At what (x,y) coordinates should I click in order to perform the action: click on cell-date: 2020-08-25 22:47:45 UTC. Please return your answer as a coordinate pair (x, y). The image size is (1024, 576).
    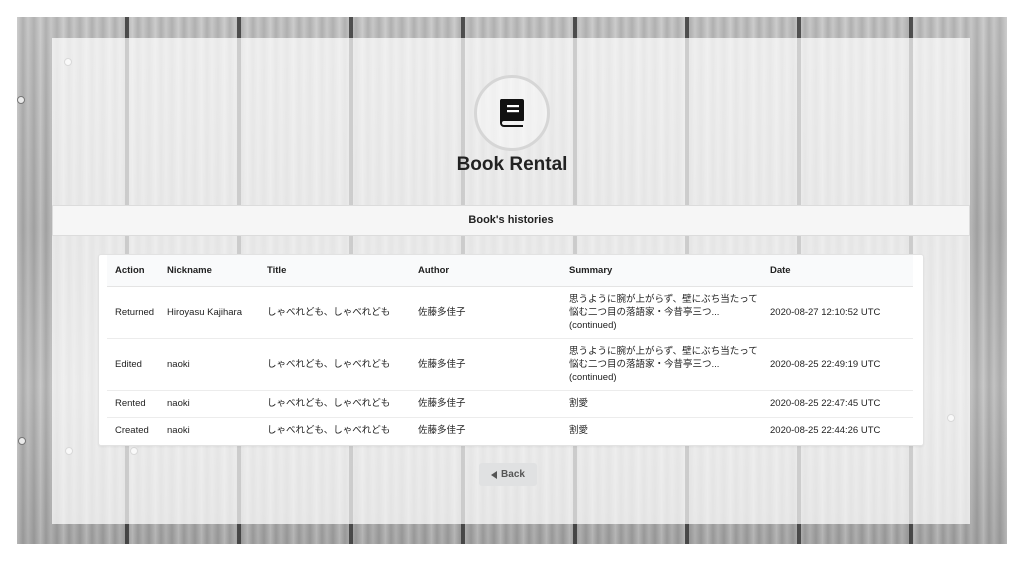
    Looking at the image, I should click on (837, 404).